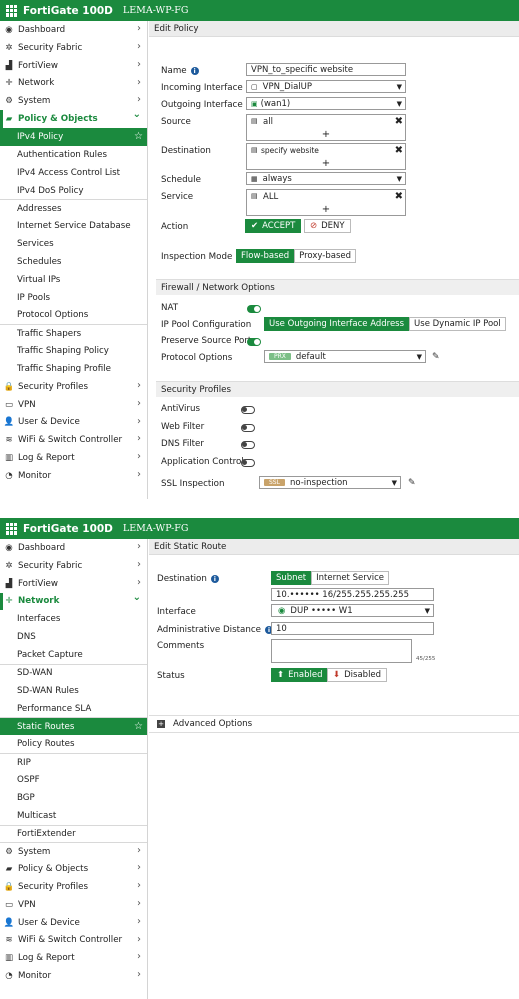  What do you see at coordinates (73, 798) in the screenshot?
I see `sidebar-item-bgp: BGP` at bounding box center [73, 798].